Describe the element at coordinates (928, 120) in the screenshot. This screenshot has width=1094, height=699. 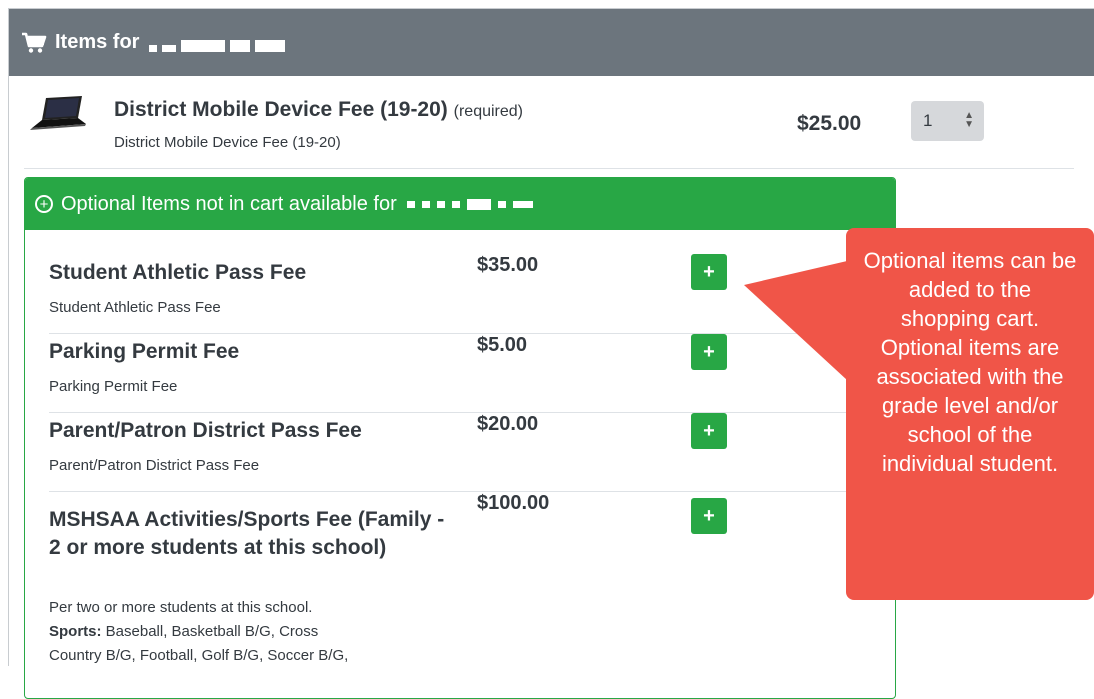
I see `quantity-value: 1` at that location.